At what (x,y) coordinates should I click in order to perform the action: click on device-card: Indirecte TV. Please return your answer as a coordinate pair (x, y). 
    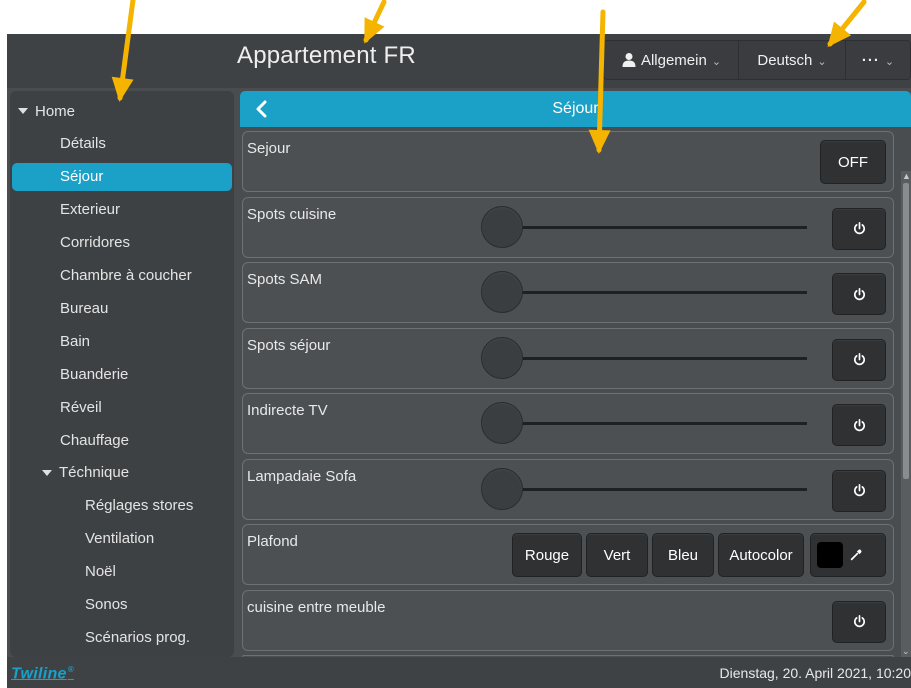
    Looking at the image, I should click on (568, 423).